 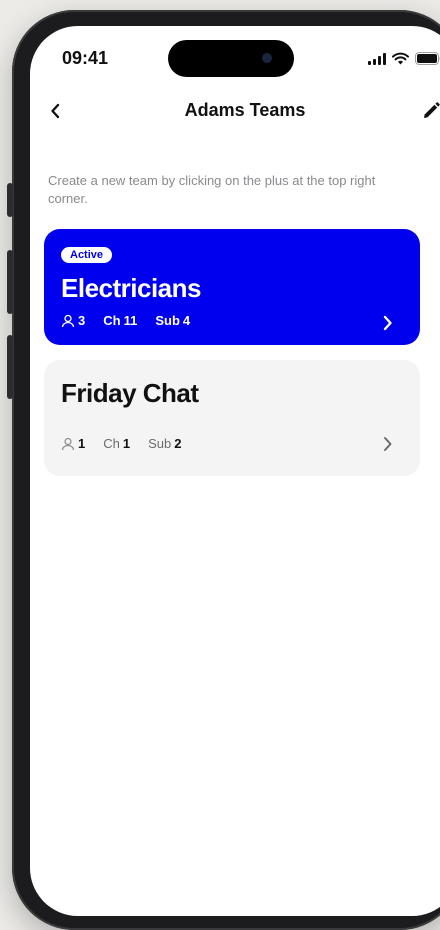 I want to click on member-count-value: 1, so click(x=81, y=443).